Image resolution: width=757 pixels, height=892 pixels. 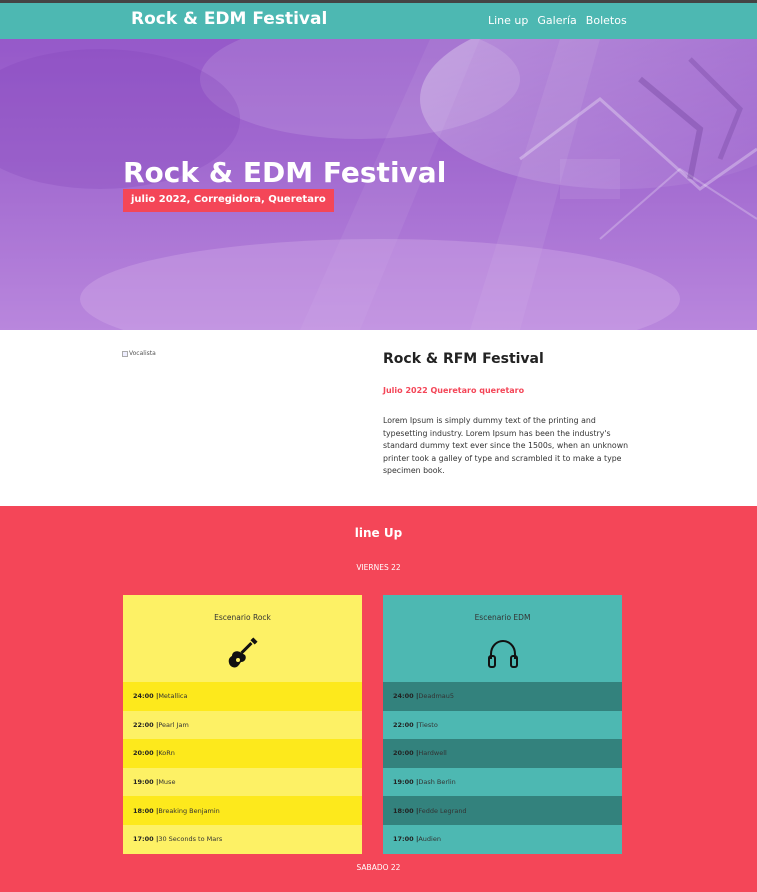 I want to click on lineup-title: line Up, so click(x=378, y=533).